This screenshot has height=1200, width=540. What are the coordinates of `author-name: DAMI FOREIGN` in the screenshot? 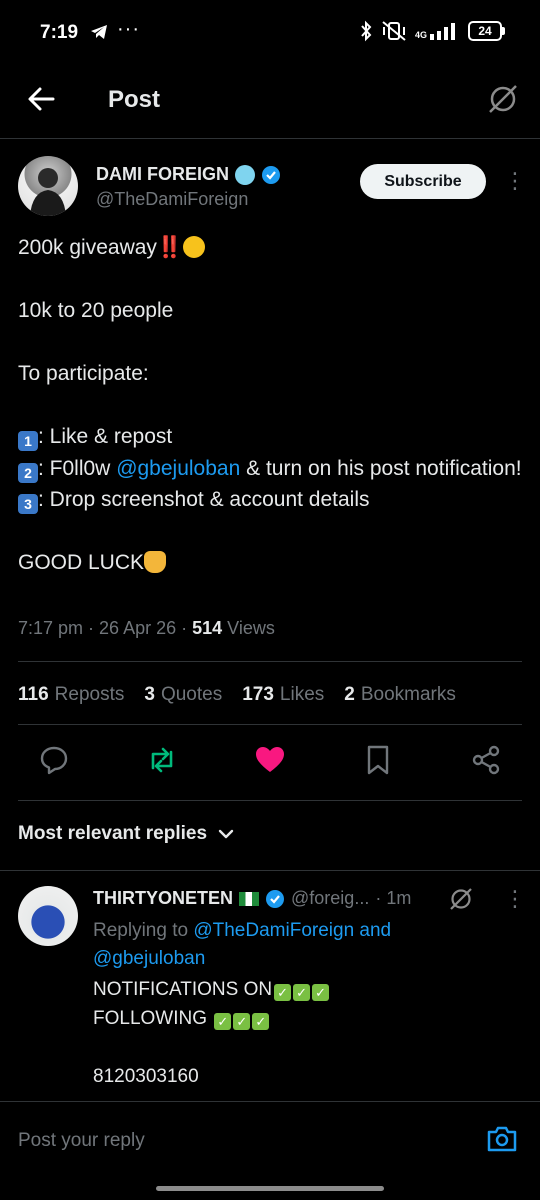 It's located at (162, 174).